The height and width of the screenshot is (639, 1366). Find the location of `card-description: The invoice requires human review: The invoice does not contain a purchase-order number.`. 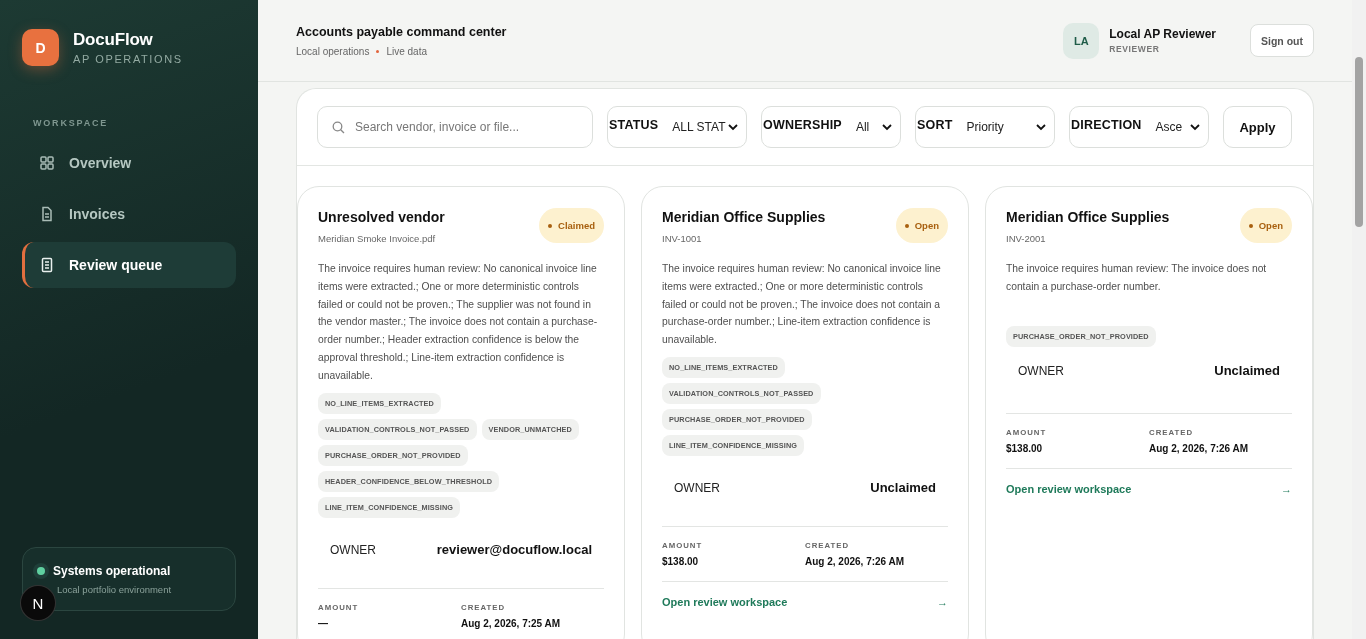

card-description: The invoice requires human review: The invoice does not contain a purchase-order number. is located at coordinates (1137, 278).